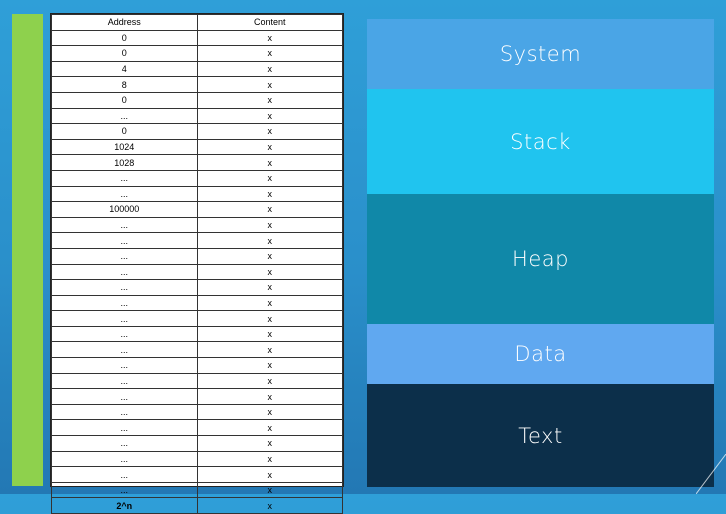 This screenshot has width=726, height=514. Describe the element at coordinates (27, 250) in the screenshot. I see `accent-bar` at that location.